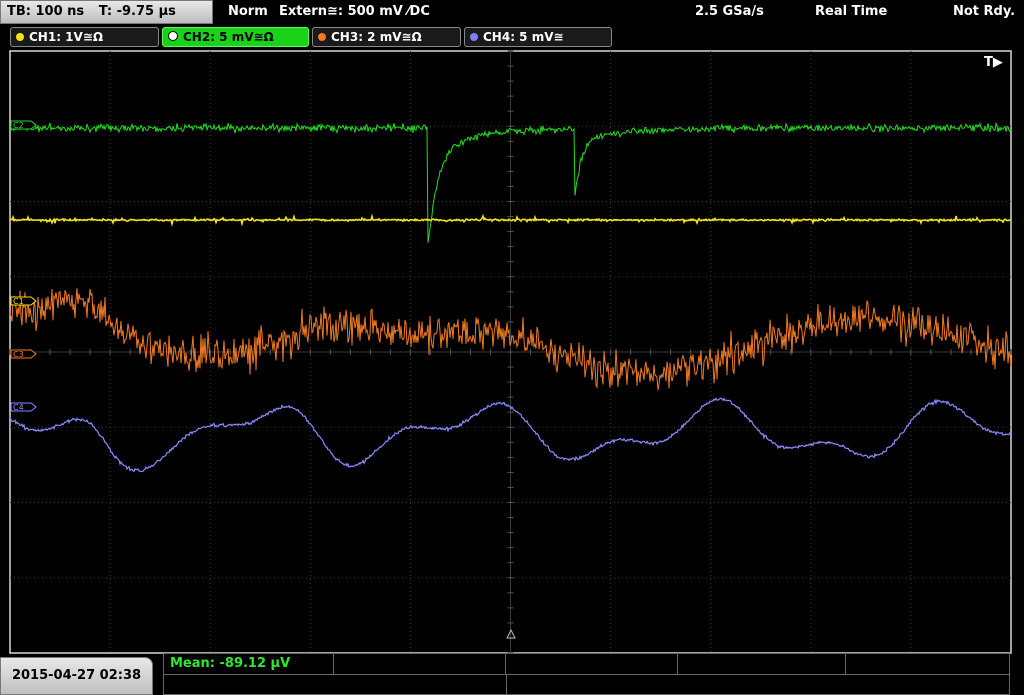 This screenshot has width=1024, height=695. What do you see at coordinates (18, 354) in the screenshot?
I see `marker-ch3-label: C3` at bounding box center [18, 354].